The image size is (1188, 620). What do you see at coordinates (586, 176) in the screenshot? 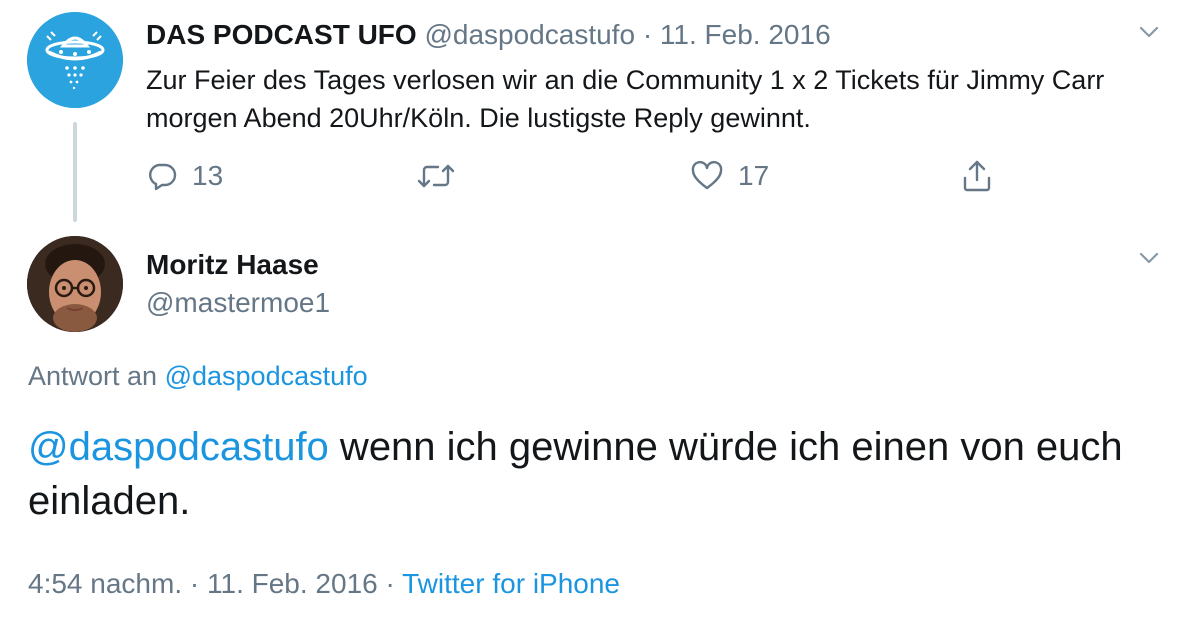
I see `parent-tweet-actions: 13 17` at bounding box center [586, 176].